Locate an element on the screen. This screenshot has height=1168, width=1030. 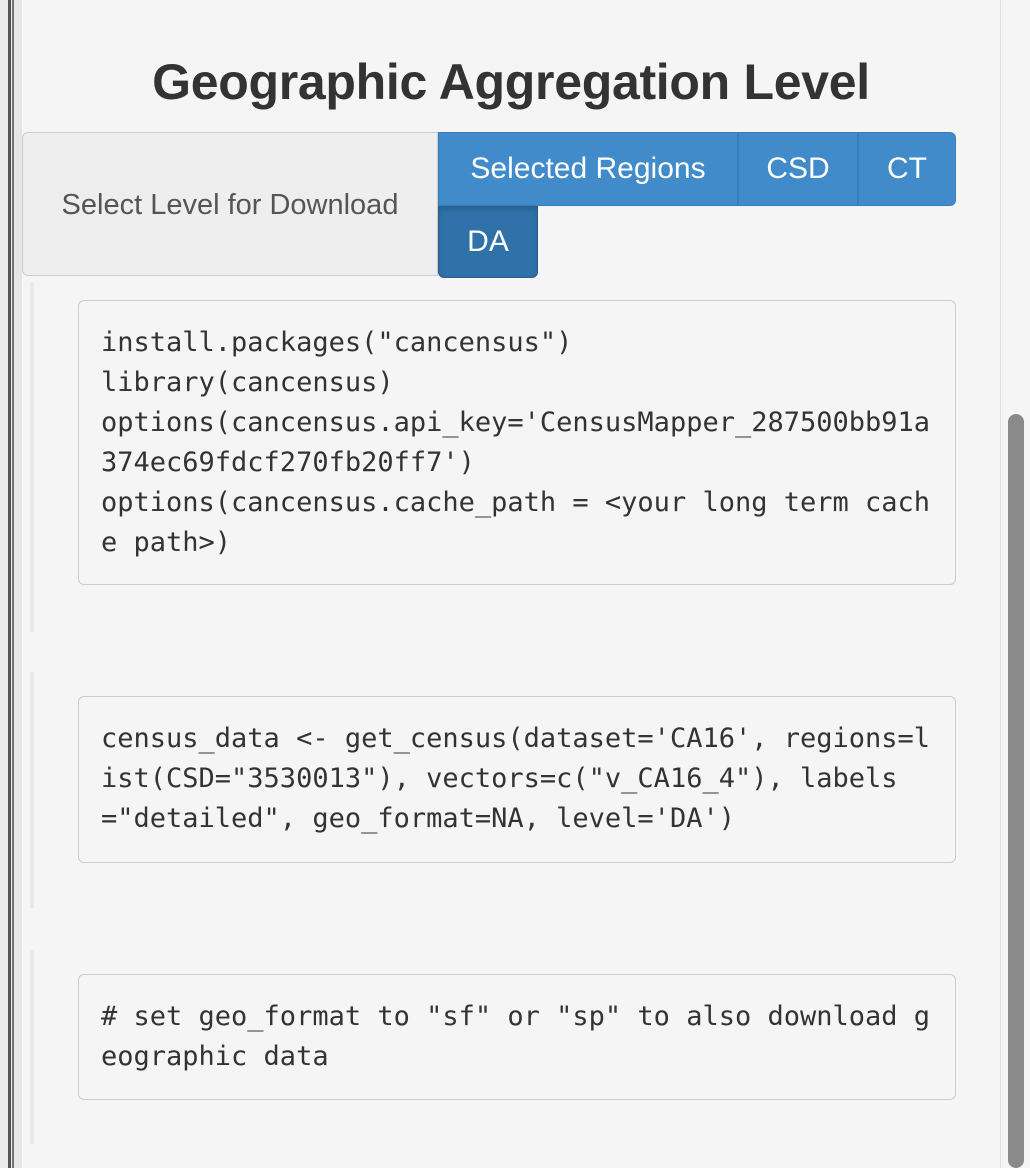
level-button-da: DA is located at coordinates (488, 242).